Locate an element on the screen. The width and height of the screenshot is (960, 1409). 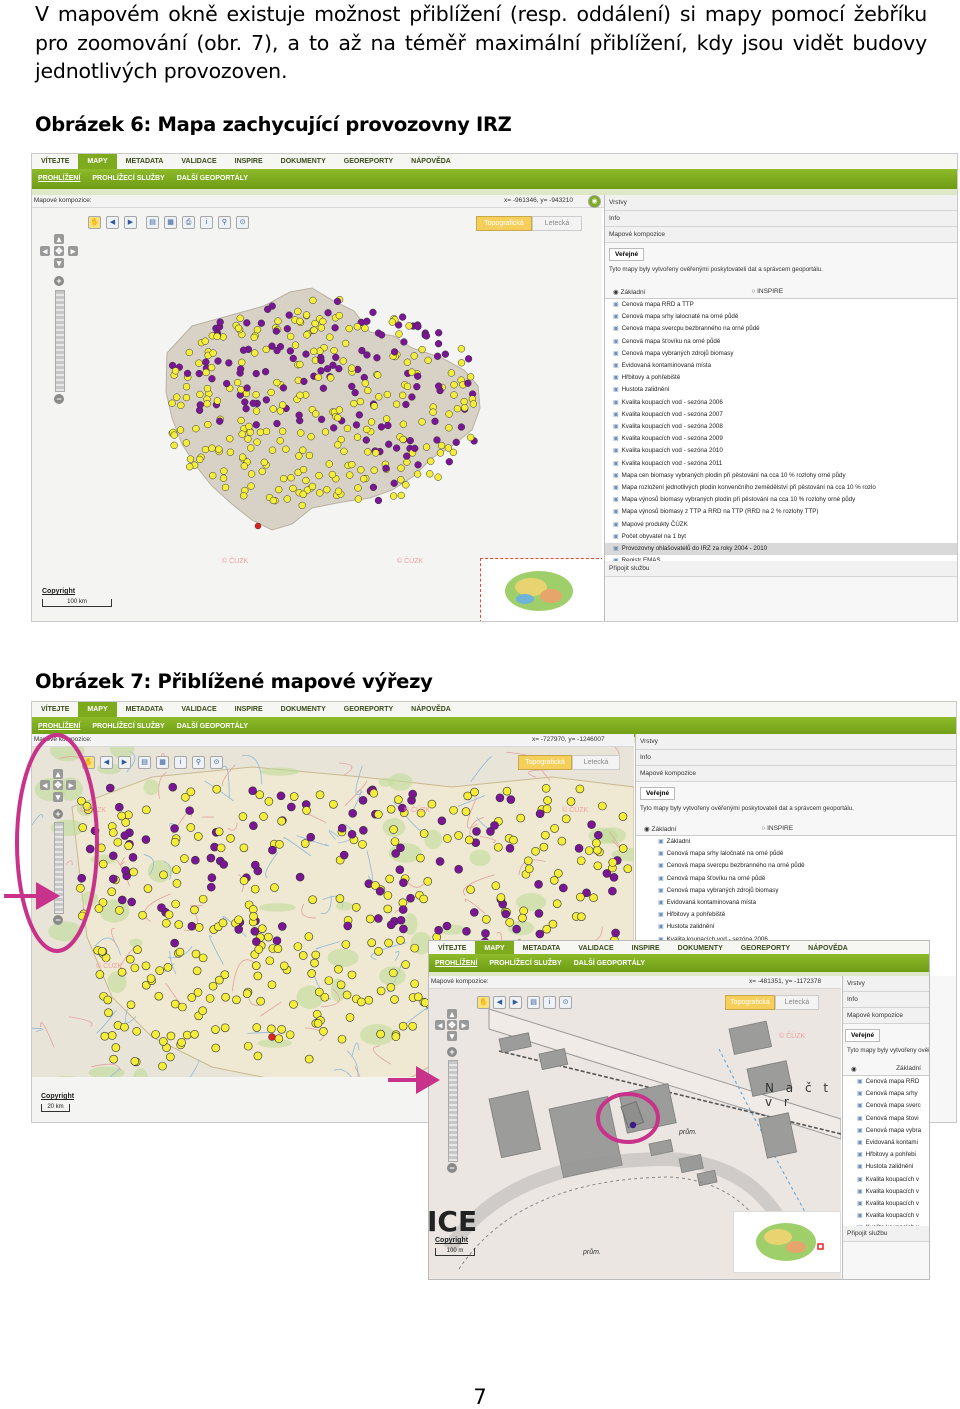
nav-validation: VALIDACE is located at coordinates (198, 161).